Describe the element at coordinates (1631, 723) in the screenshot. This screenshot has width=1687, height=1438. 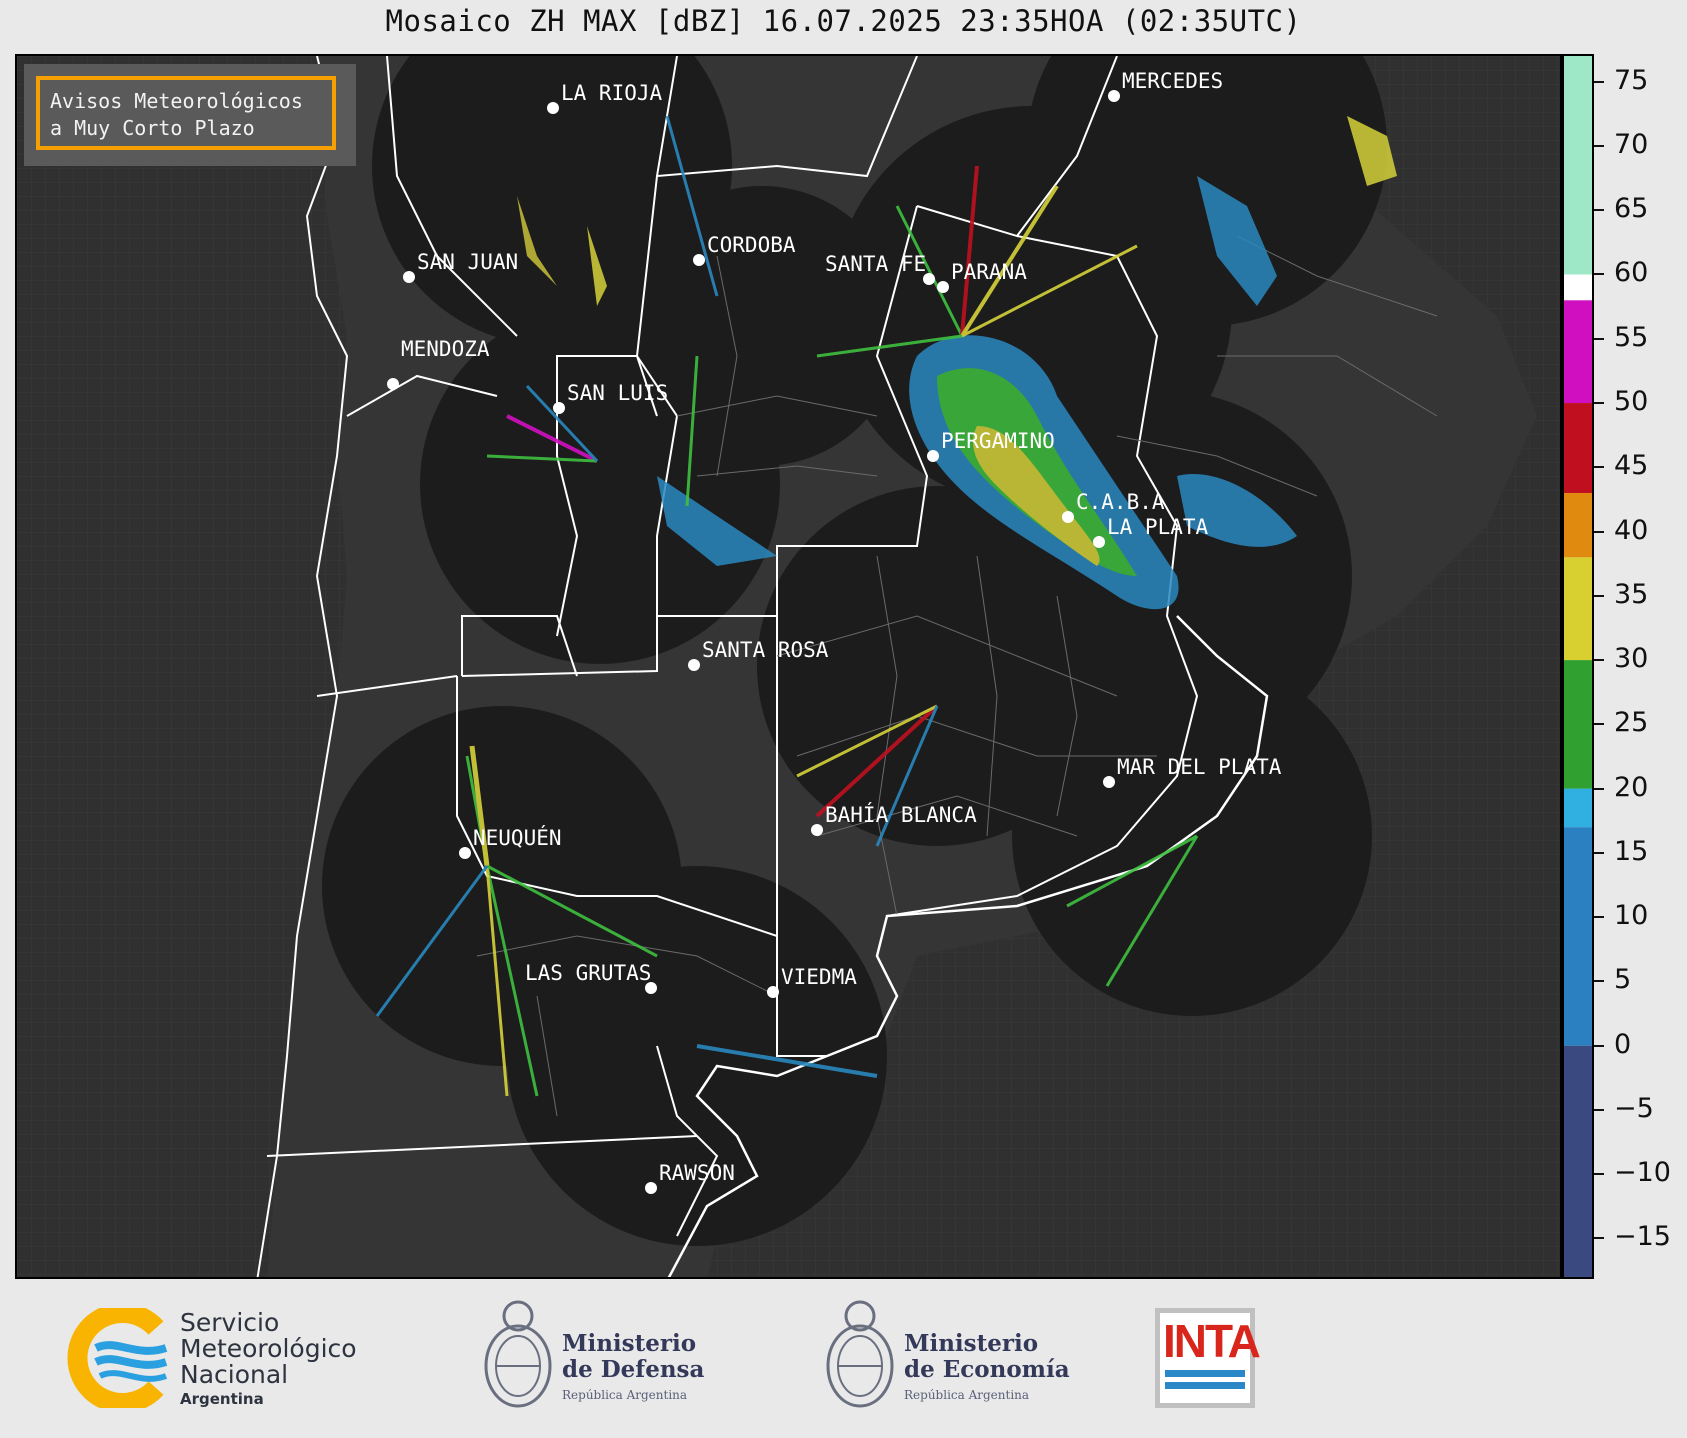
I see `colorbar-tick-label: 25` at that location.